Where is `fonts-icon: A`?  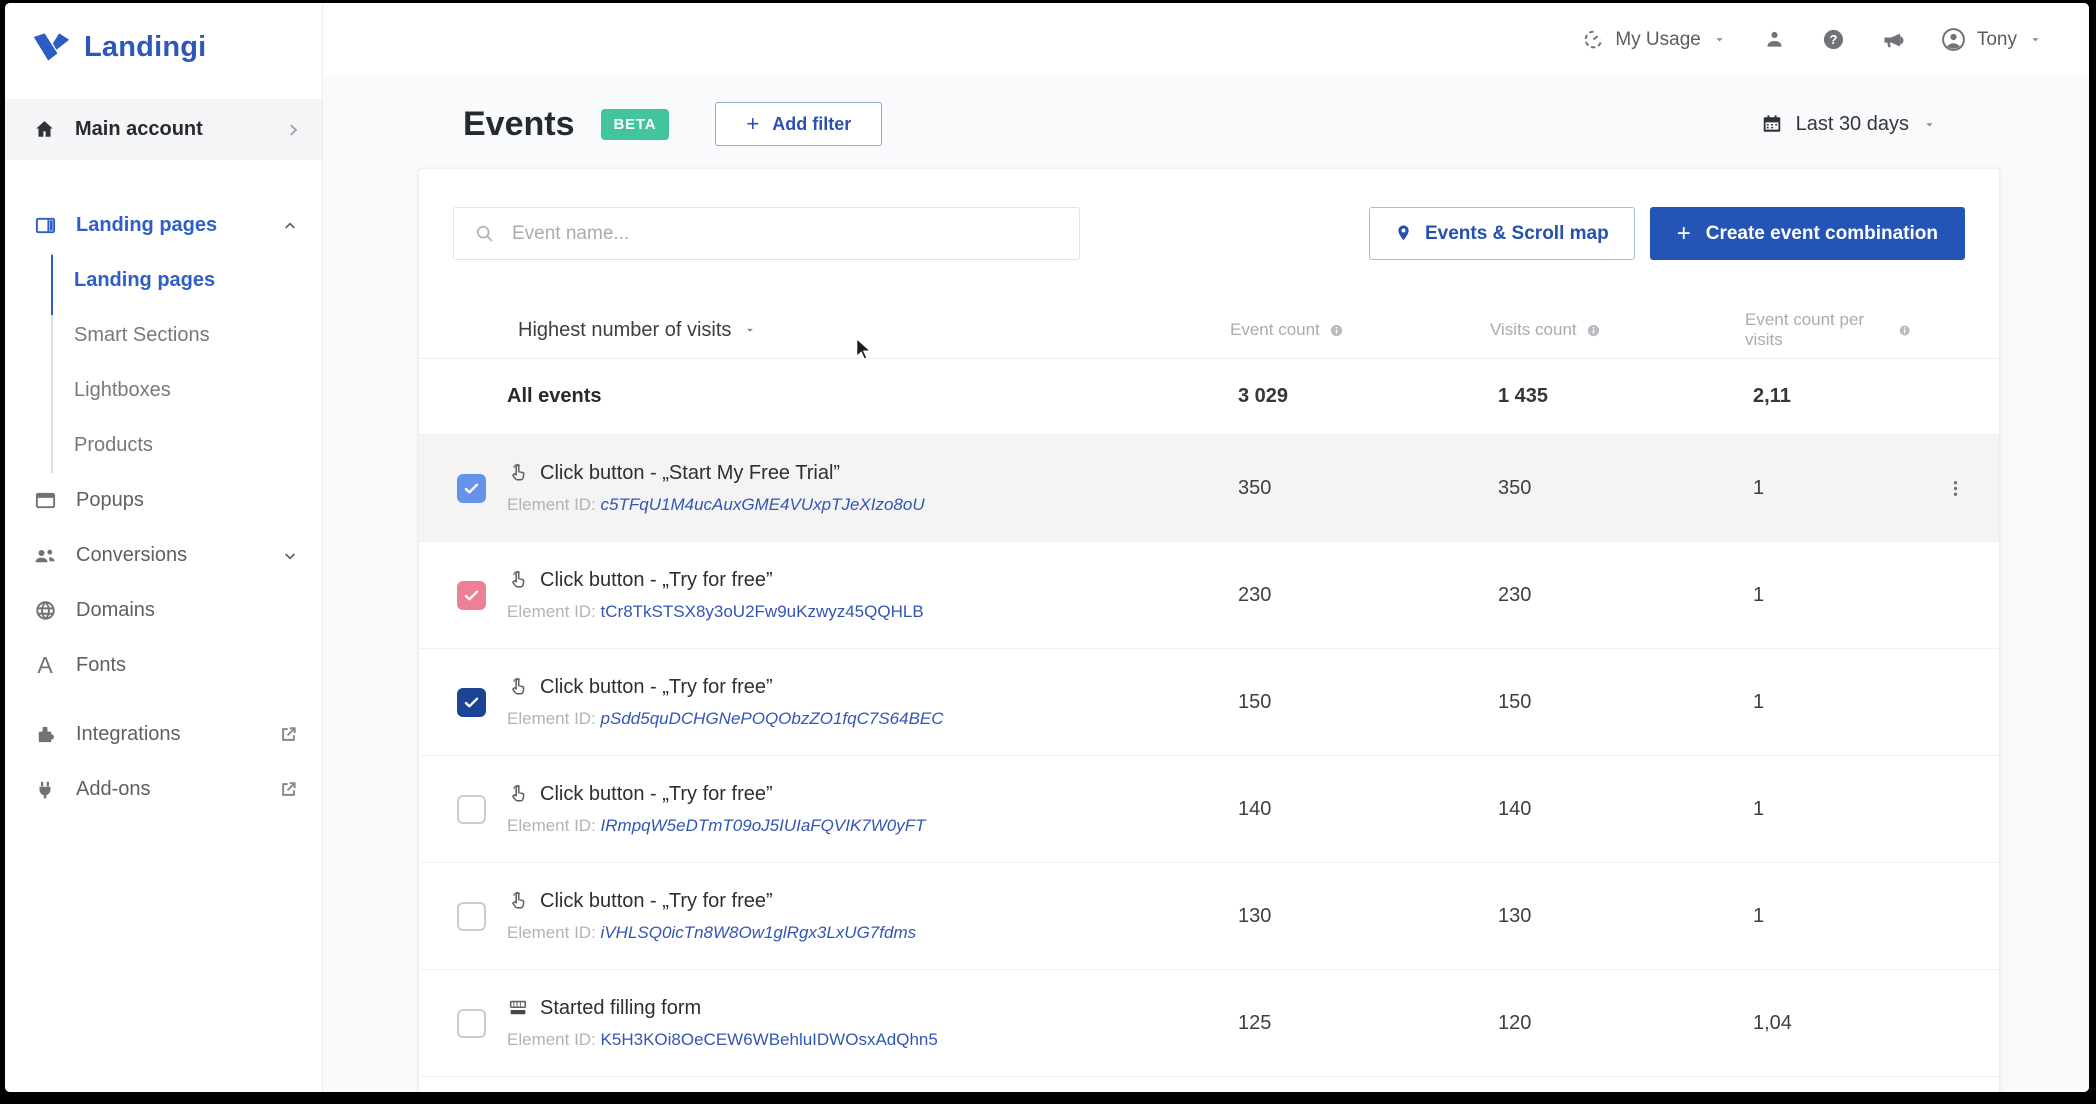
fonts-icon: A is located at coordinates (45, 665).